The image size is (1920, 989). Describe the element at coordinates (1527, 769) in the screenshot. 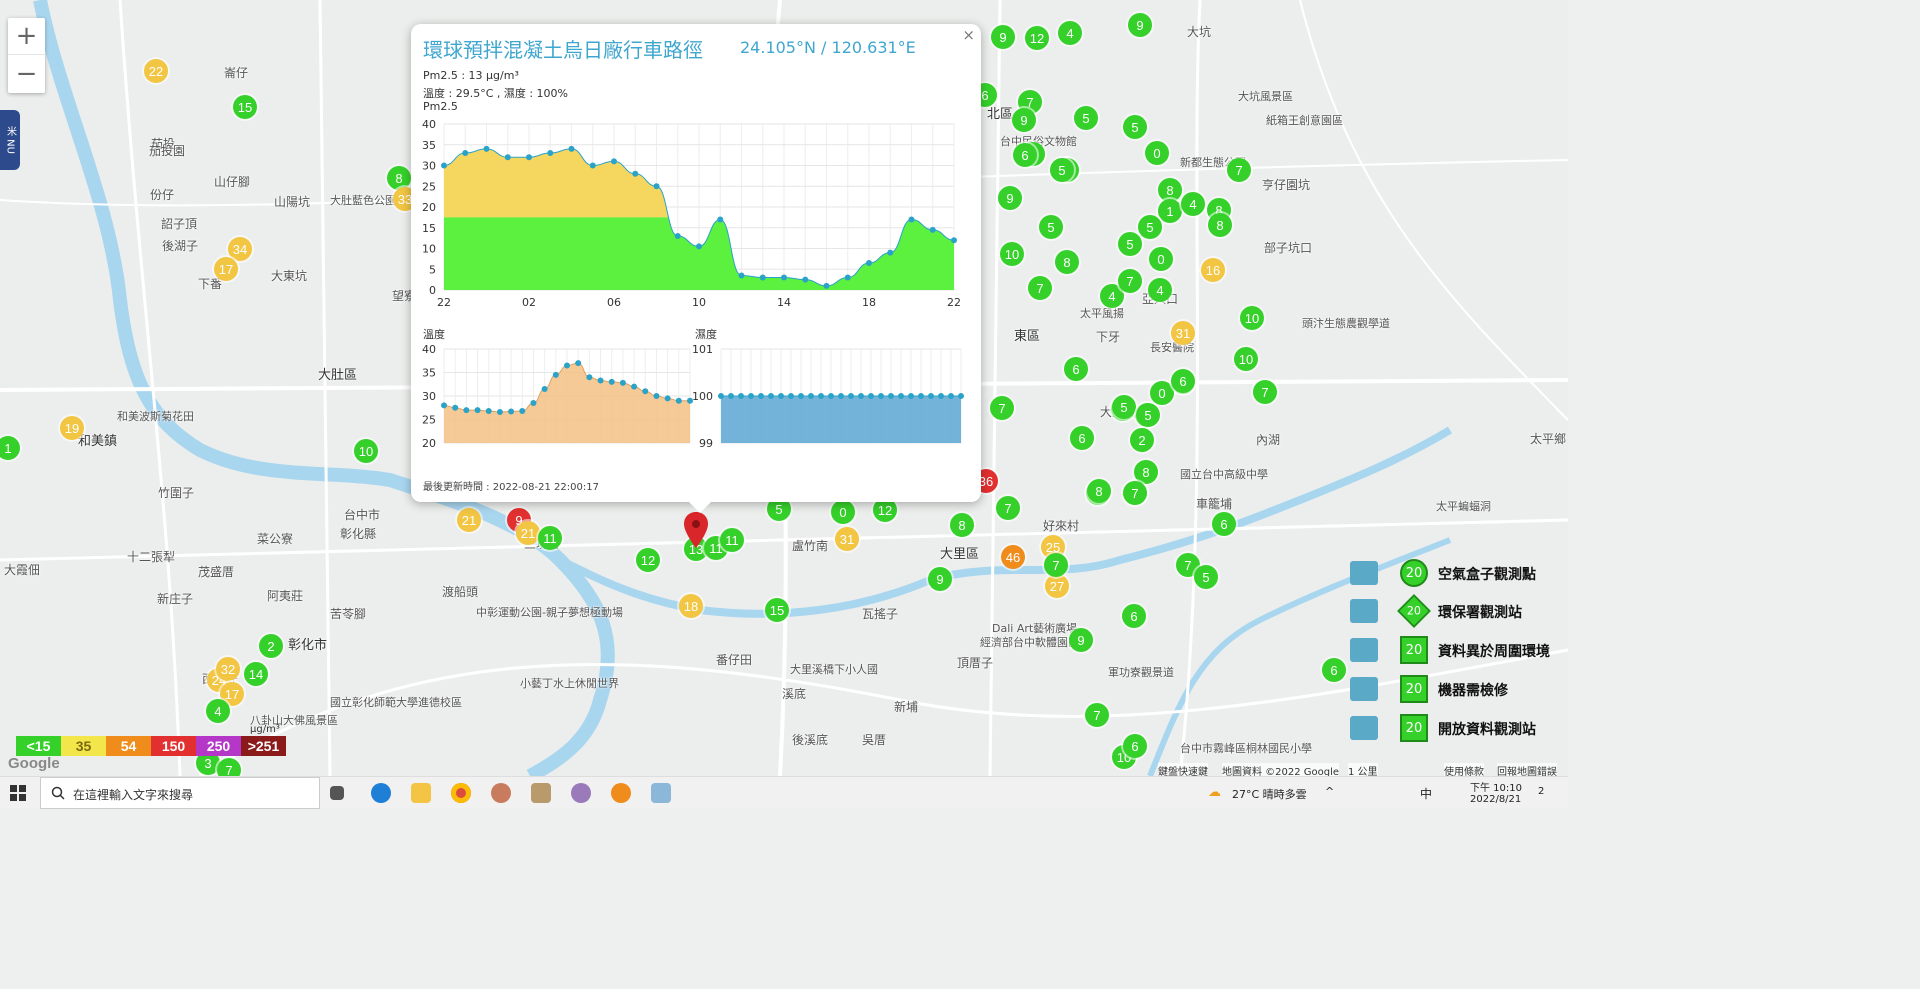

I see `report-error-link: 回報地圖錯誤` at that location.